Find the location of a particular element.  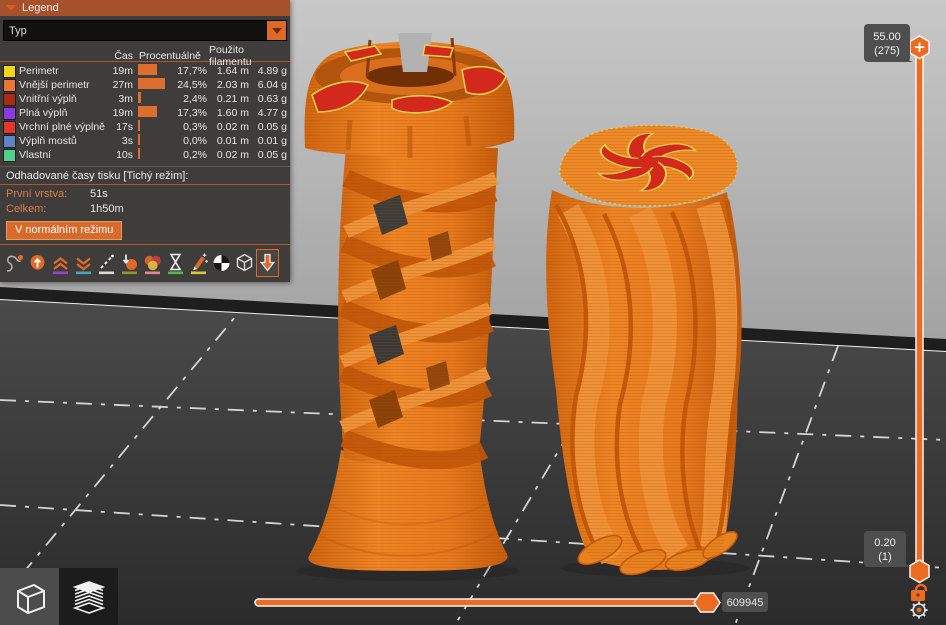

retractions-icon is located at coordinates (60, 263).